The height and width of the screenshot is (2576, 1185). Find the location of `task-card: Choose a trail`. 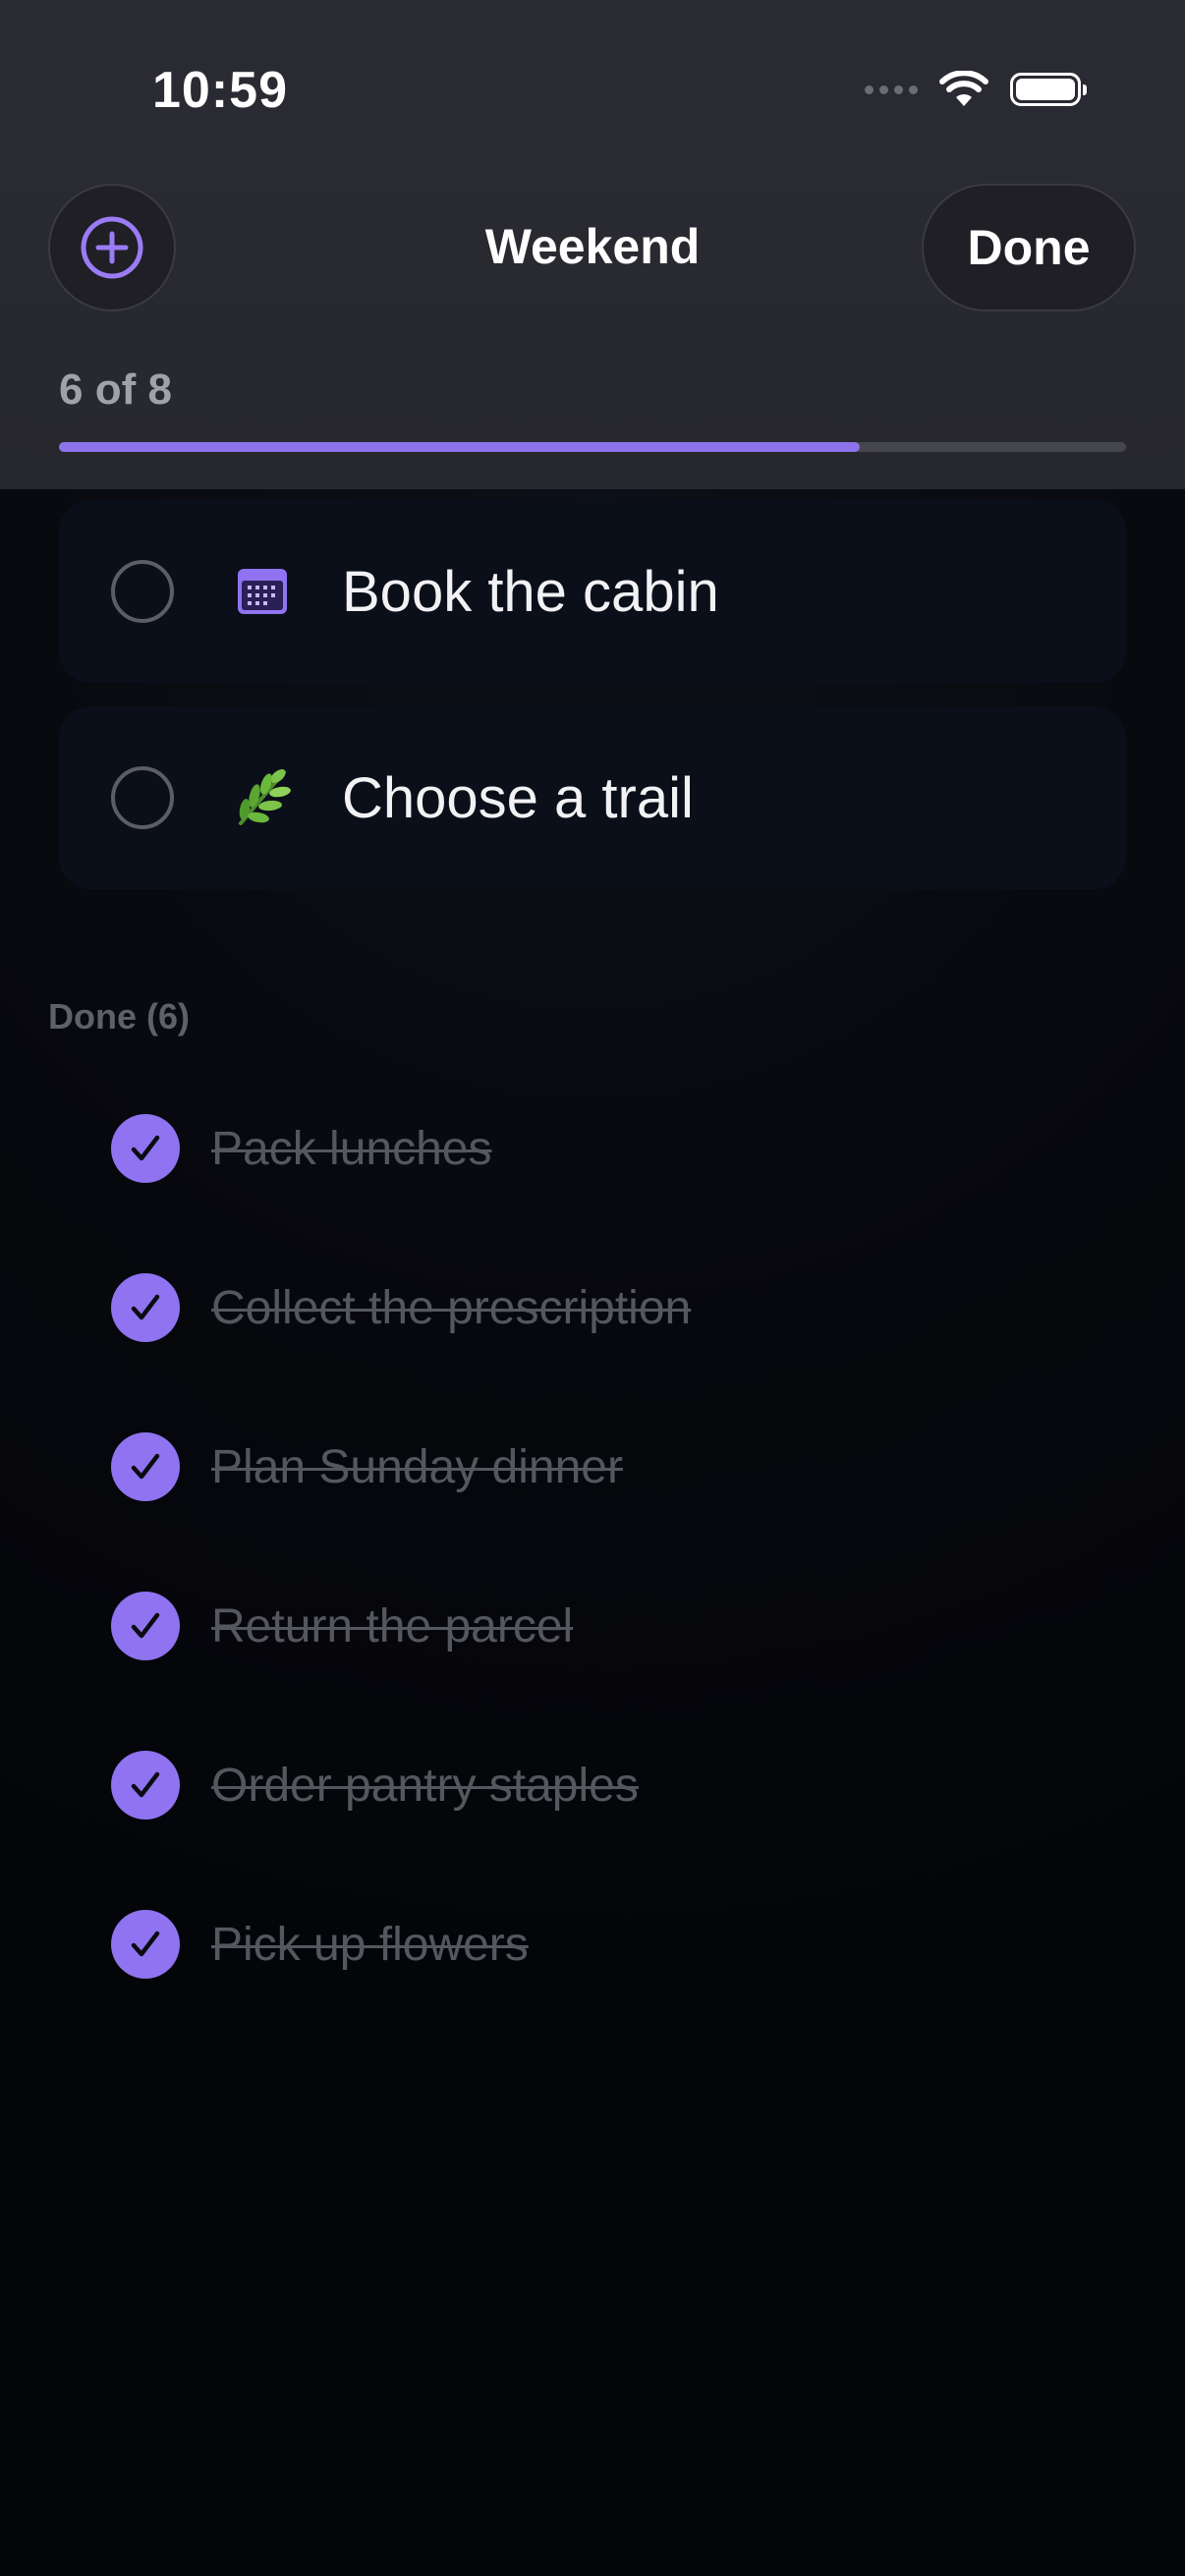

task-card: Choose a trail is located at coordinates (592, 797).